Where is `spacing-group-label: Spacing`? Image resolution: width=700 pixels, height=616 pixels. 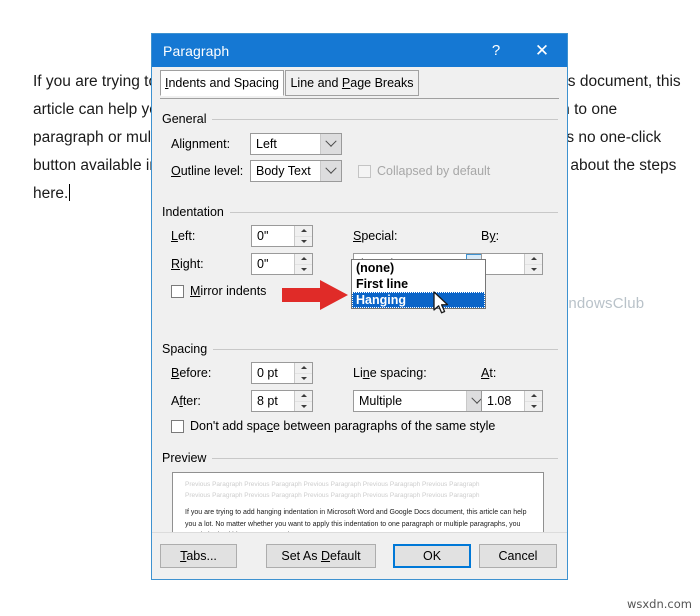
spacing-group-label: Spacing is located at coordinates (188, 349).